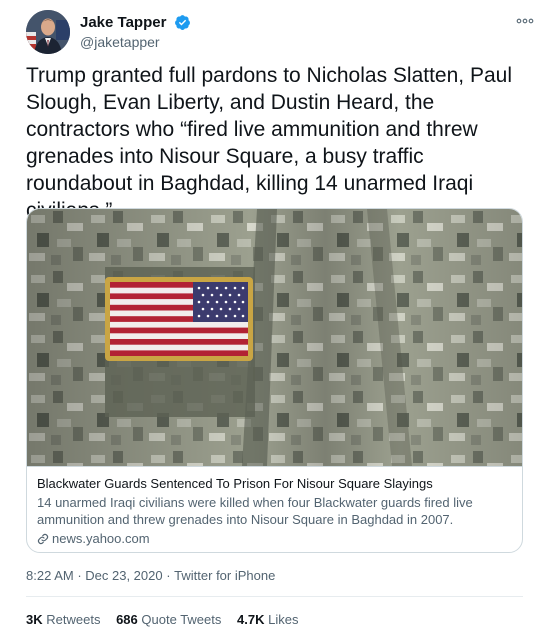 Image resolution: width=550 pixels, height=637 pixels. Describe the element at coordinates (275, 538) in the screenshot. I see `card-domain: news.yahoo.com` at that location.